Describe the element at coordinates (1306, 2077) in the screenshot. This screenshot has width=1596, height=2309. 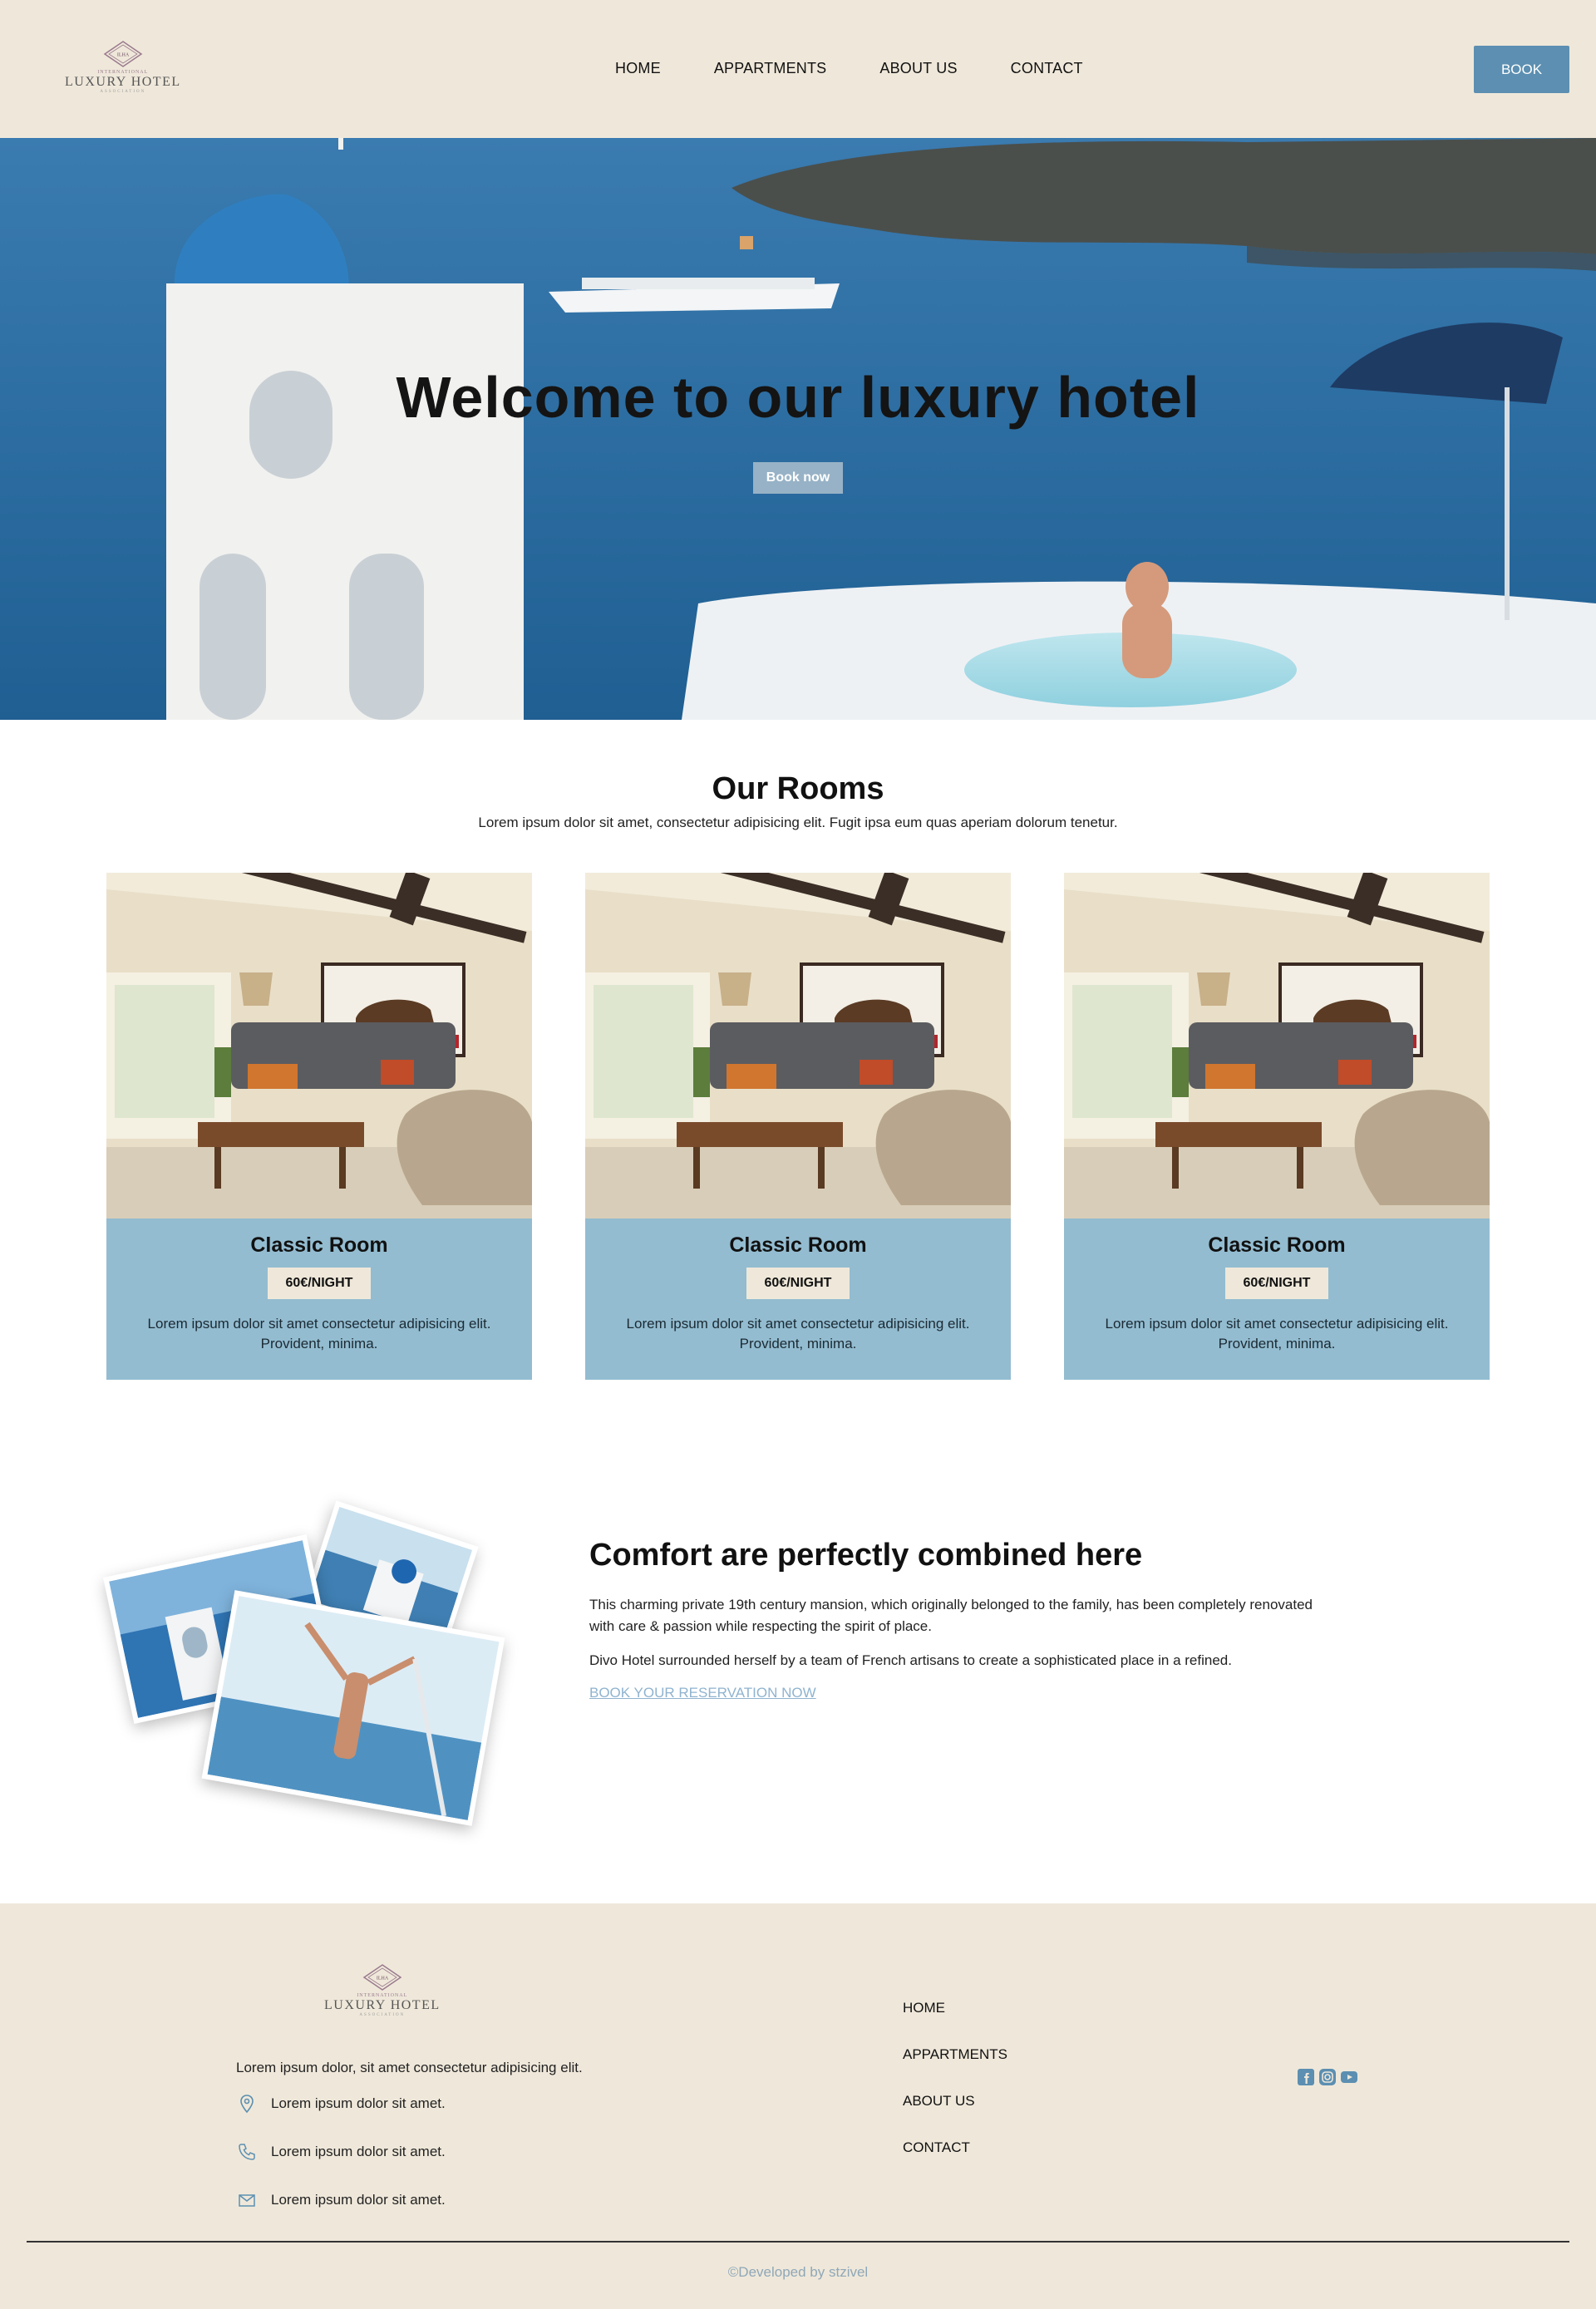
I see `facebook-icon` at that location.